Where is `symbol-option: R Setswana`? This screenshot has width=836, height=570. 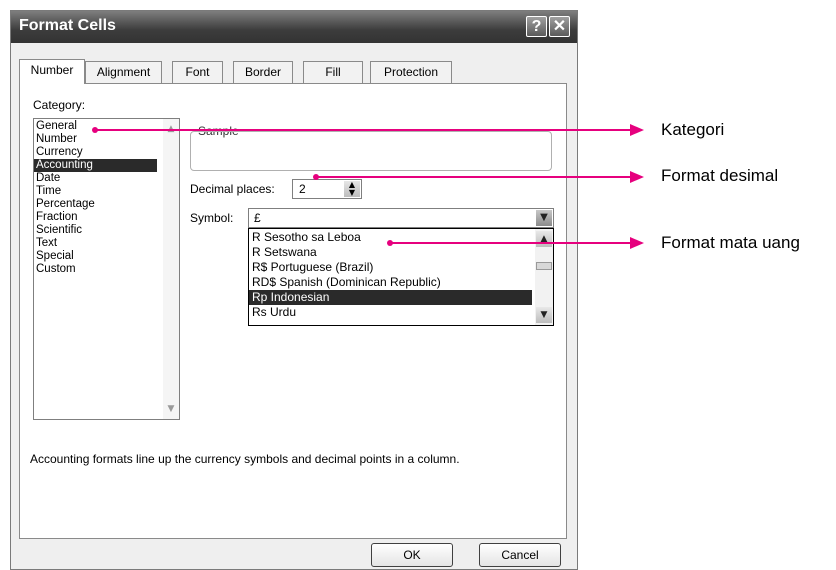
symbol-option: R Setswana is located at coordinates (390, 252).